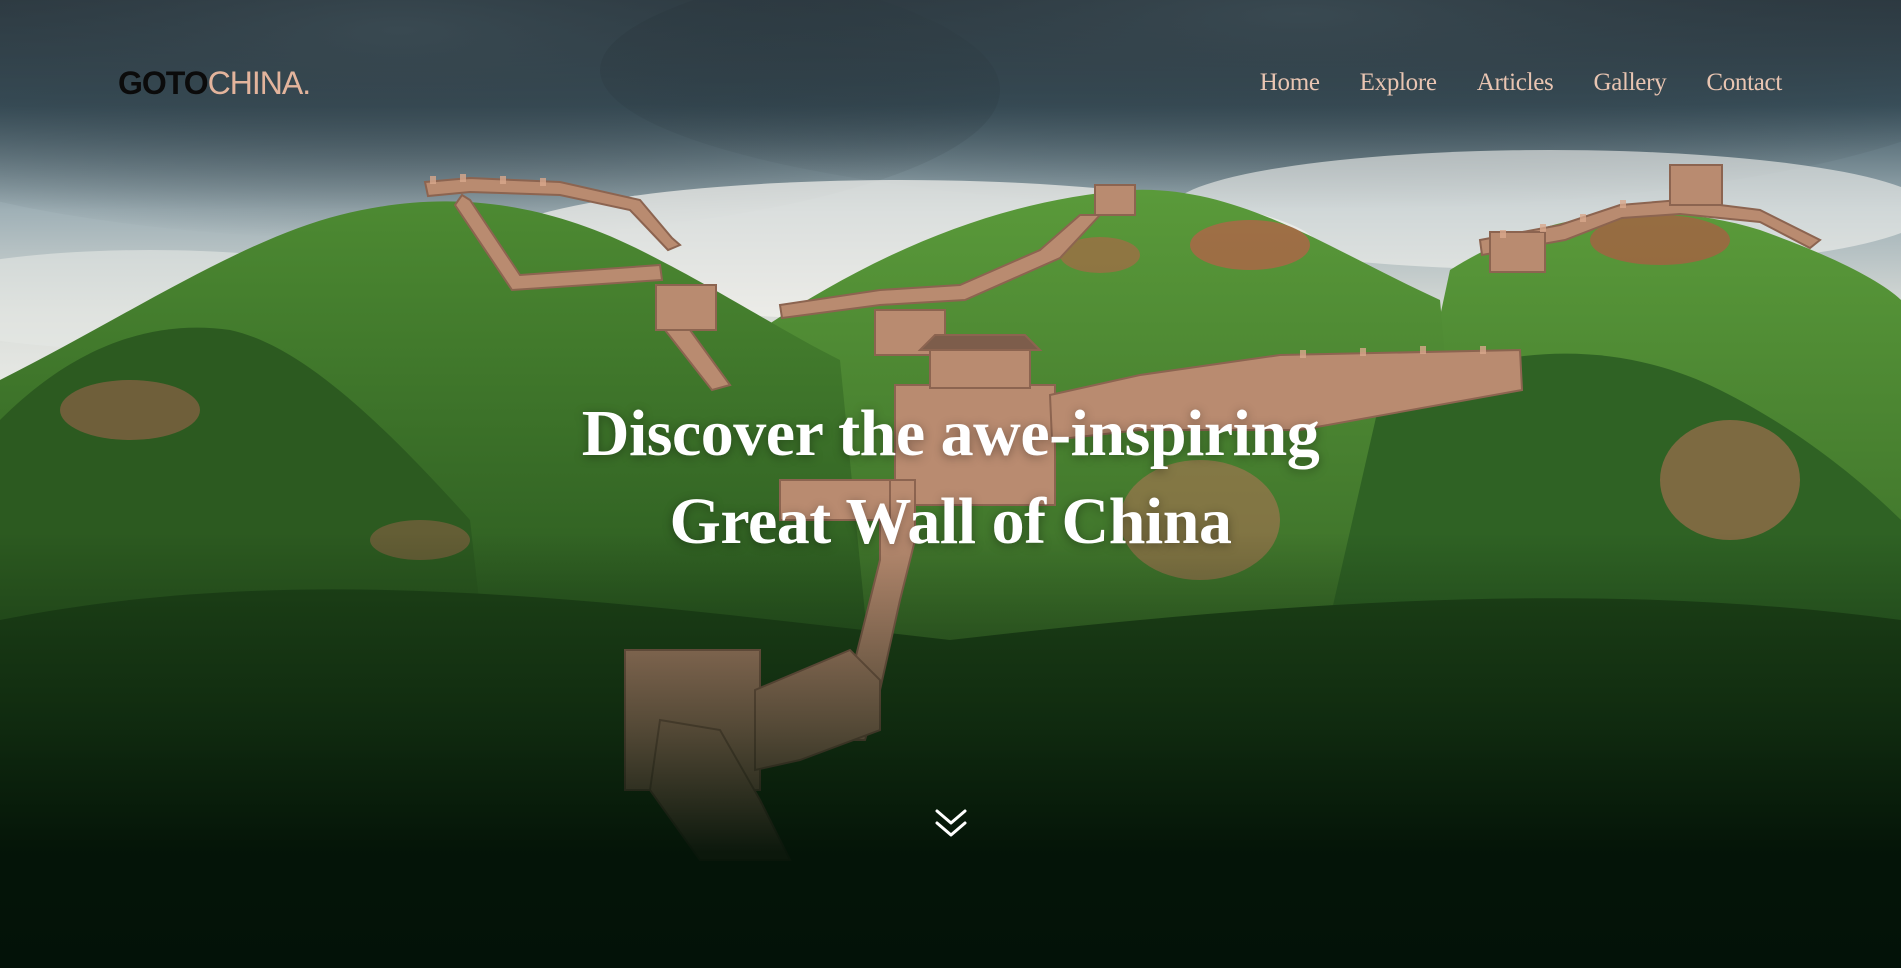 This screenshot has height=968, width=1901. I want to click on nav-item-explore: Explore, so click(1398, 83).